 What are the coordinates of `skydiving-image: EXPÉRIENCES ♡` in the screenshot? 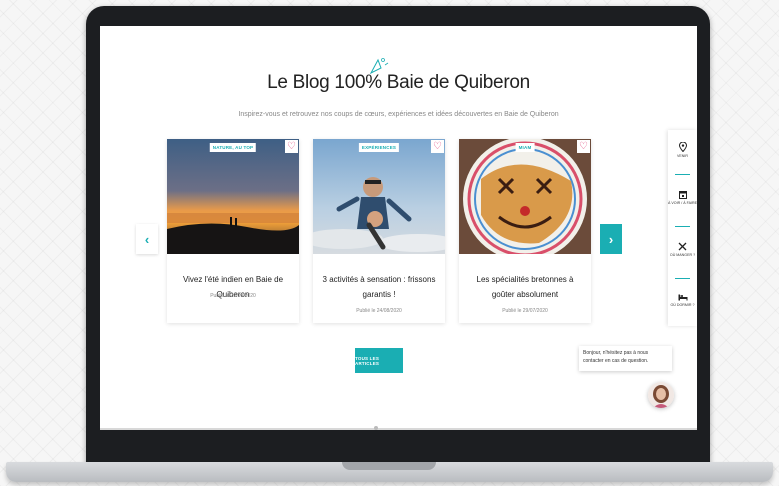 It's located at (379, 196).